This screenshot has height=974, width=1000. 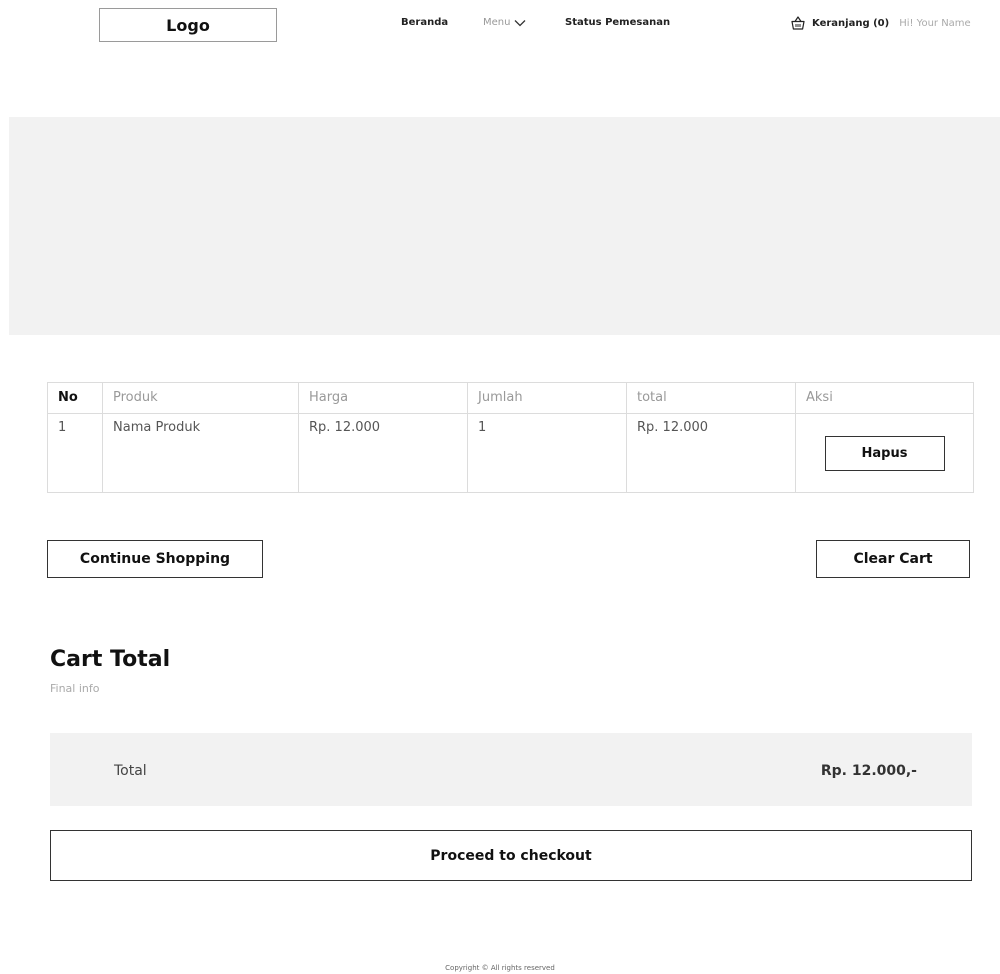 What do you see at coordinates (497, 22) in the screenshot?
I see `nav-menu-label: Menu` at bounding box center [497, 22].